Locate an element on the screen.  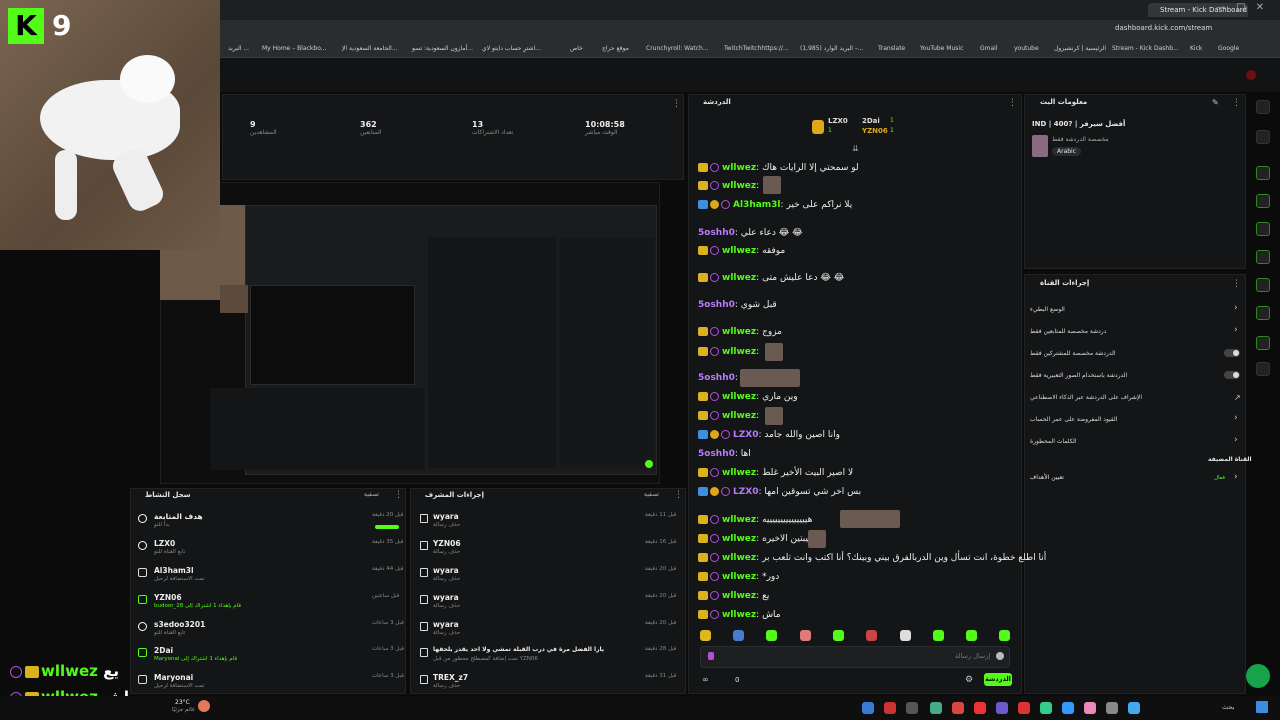
activity-name: LZX0 is located at coordinates (164, 543).